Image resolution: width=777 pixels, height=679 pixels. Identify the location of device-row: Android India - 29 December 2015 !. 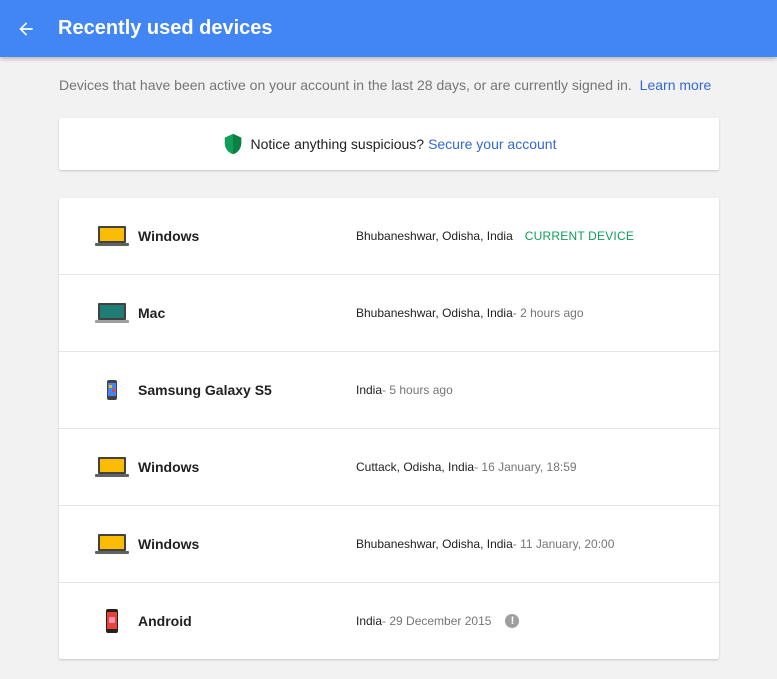
(389, 621).